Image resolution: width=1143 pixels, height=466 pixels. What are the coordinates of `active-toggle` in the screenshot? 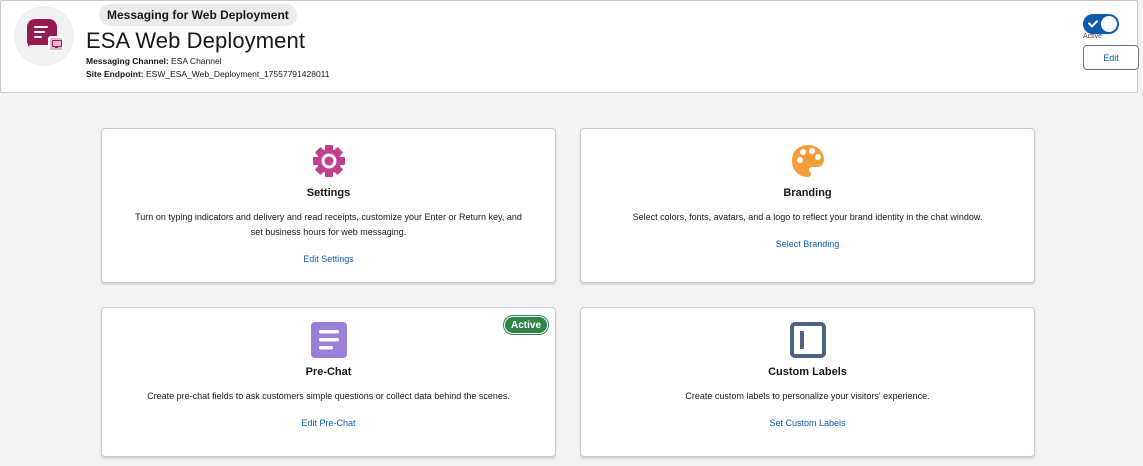 It's located at (1101, 24).